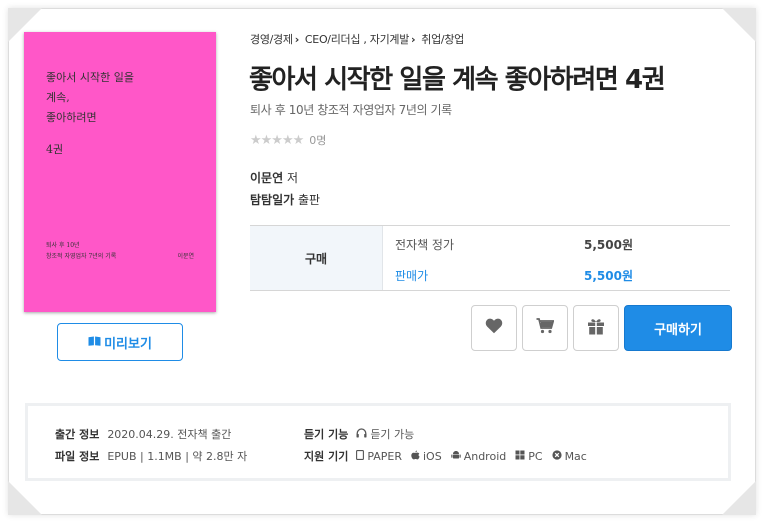 Image resolution: width=764 pixels, height=523 pixels. I want to click on breadcrumb-item: CEO/리더십 , 자기계발, so click(357, 39).